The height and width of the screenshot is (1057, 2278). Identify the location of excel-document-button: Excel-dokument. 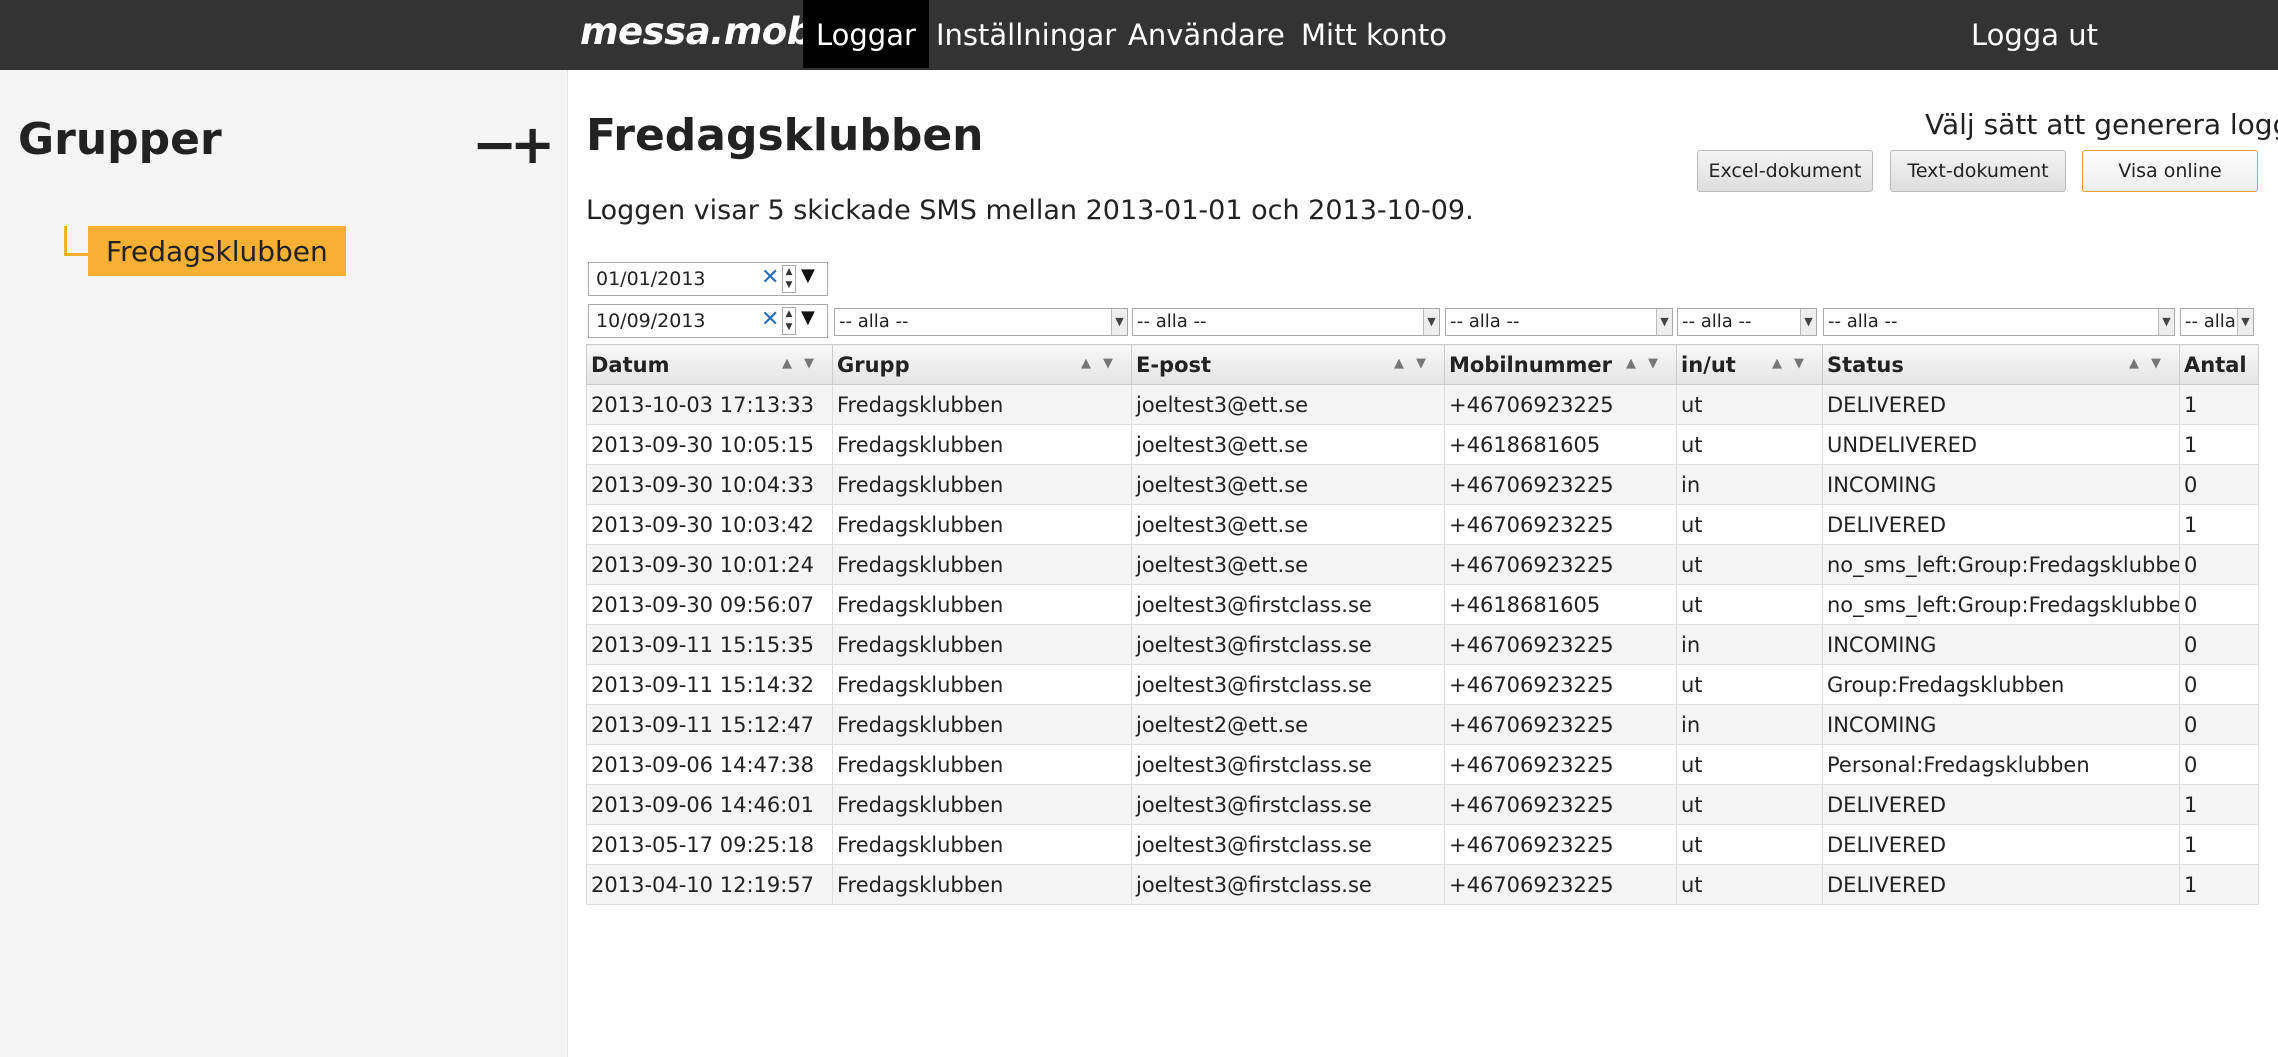
(1785, 171).